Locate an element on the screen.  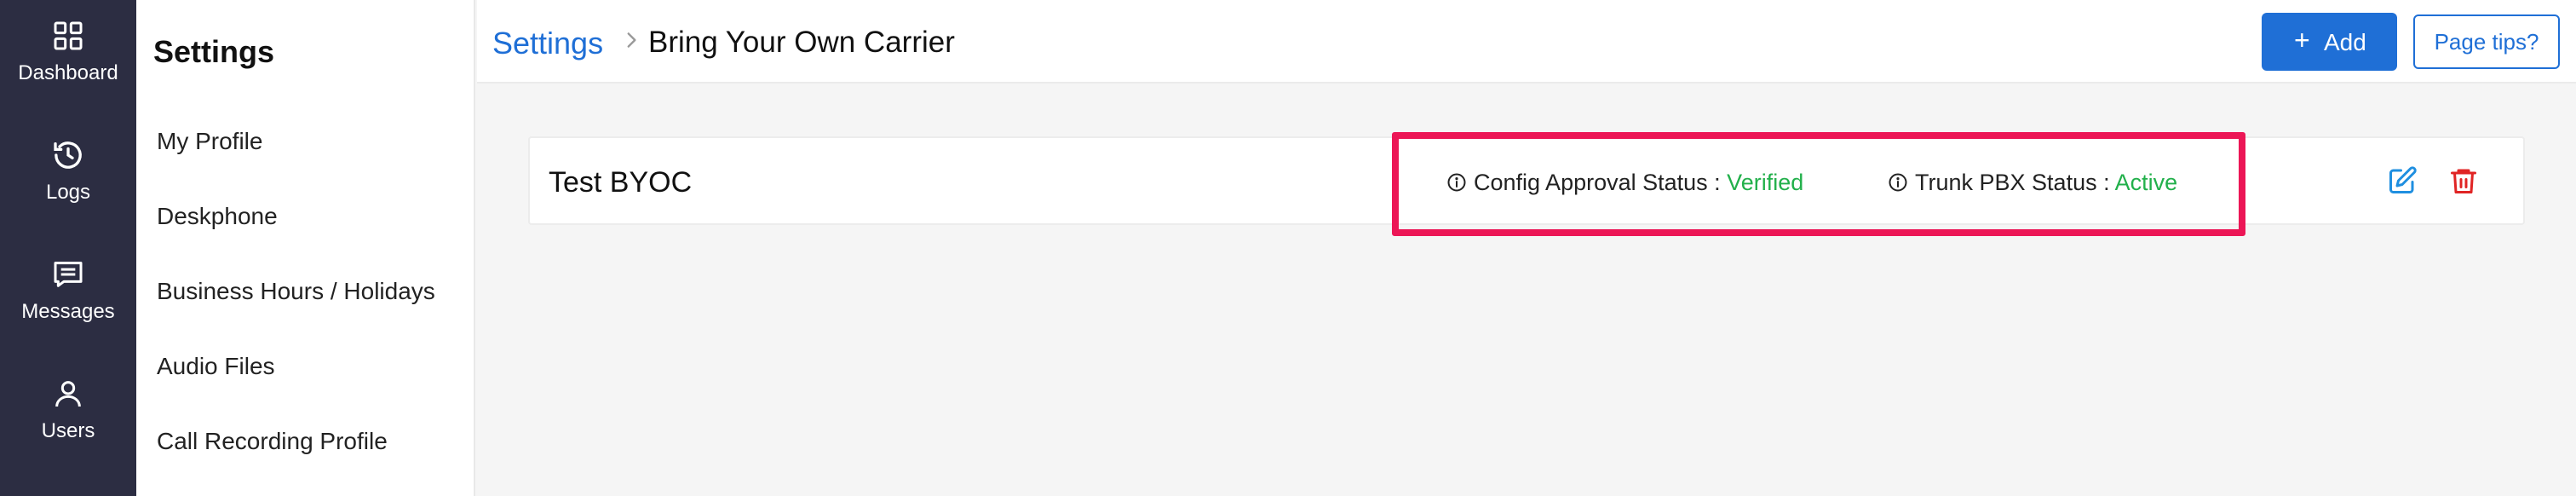
user-icon is located at coordinates (68, 394).